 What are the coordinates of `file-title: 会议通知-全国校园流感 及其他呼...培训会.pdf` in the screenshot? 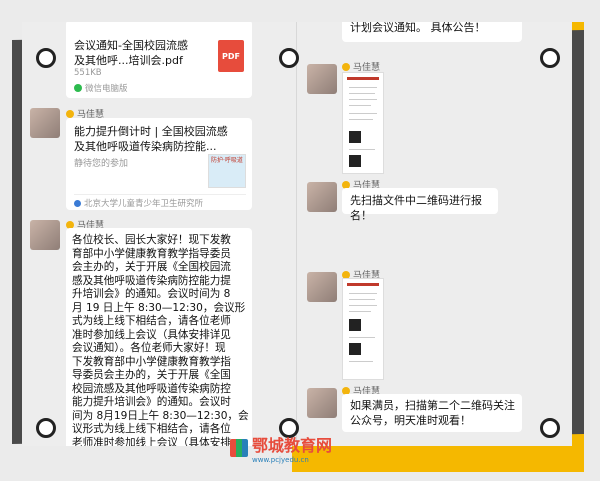 It's located at (131, 53).